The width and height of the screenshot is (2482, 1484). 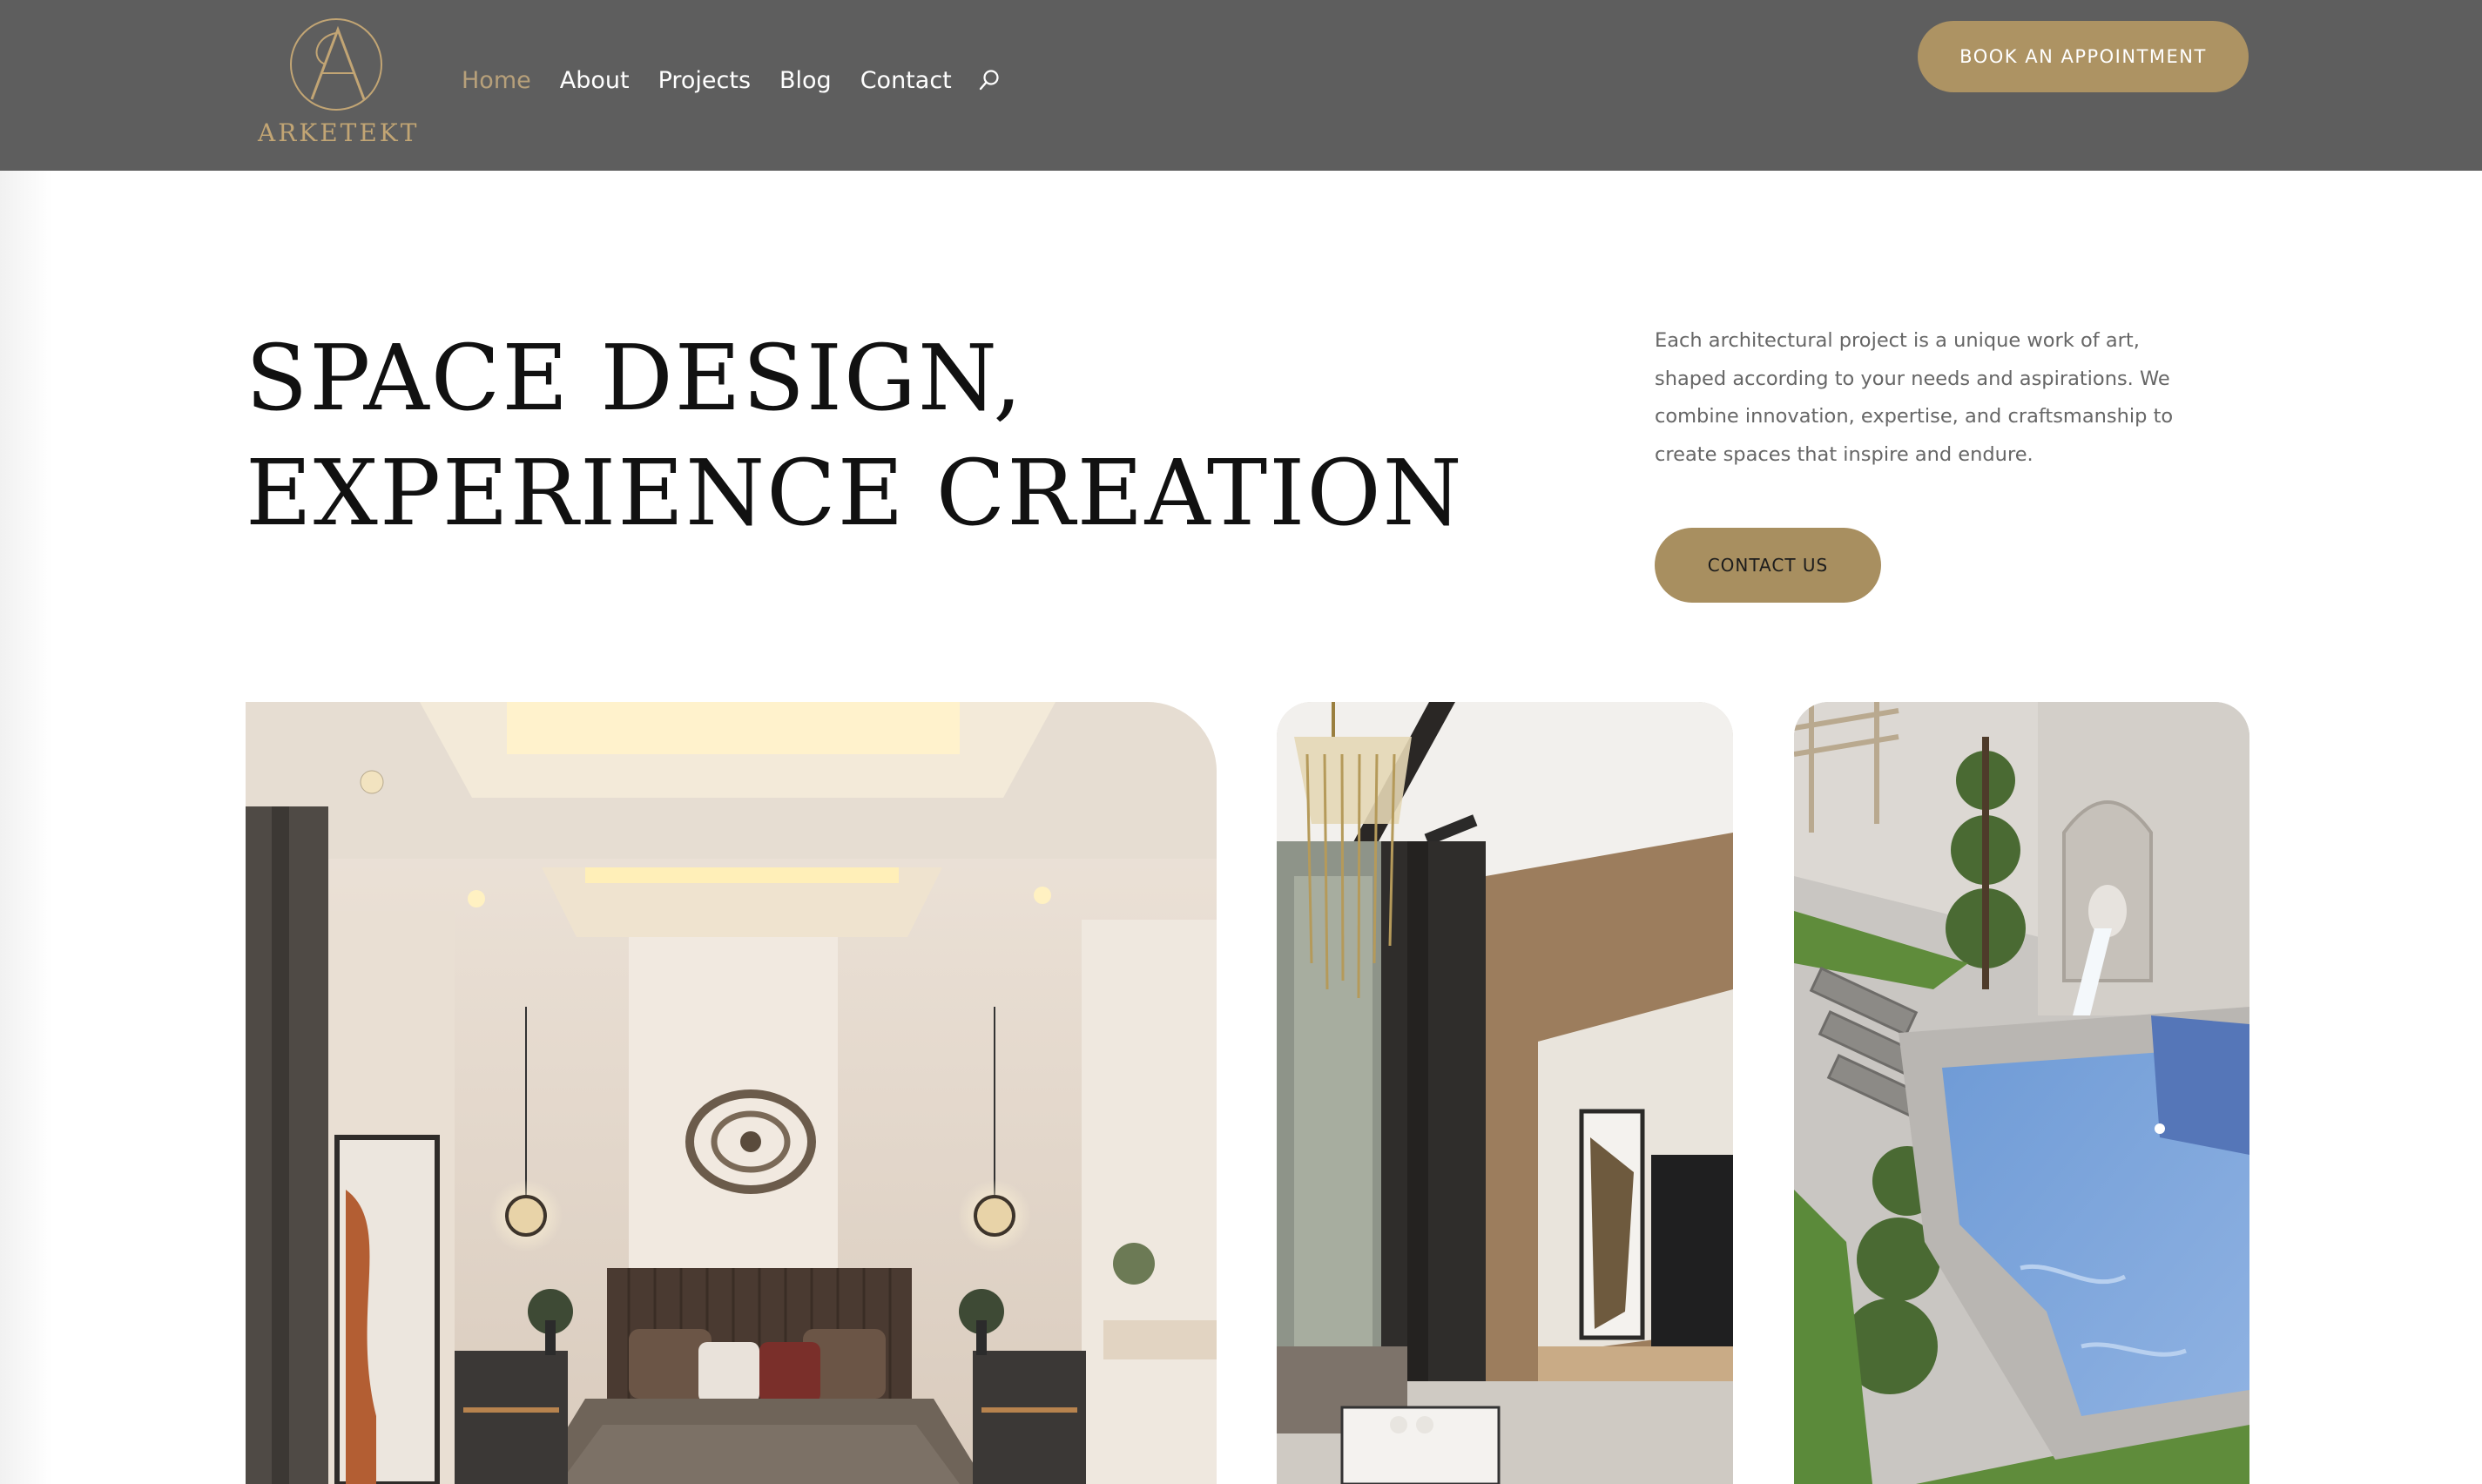 I want to click on search-icon, so click(x=989, y=80).